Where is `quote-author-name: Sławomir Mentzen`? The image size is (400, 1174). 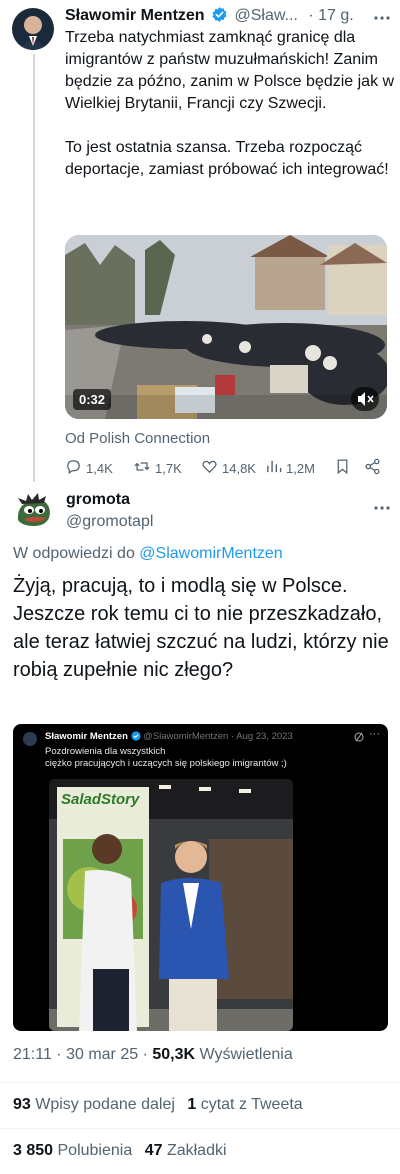
quote-author-name: Sławomir Mentzen is located at coordinates (86, 736).